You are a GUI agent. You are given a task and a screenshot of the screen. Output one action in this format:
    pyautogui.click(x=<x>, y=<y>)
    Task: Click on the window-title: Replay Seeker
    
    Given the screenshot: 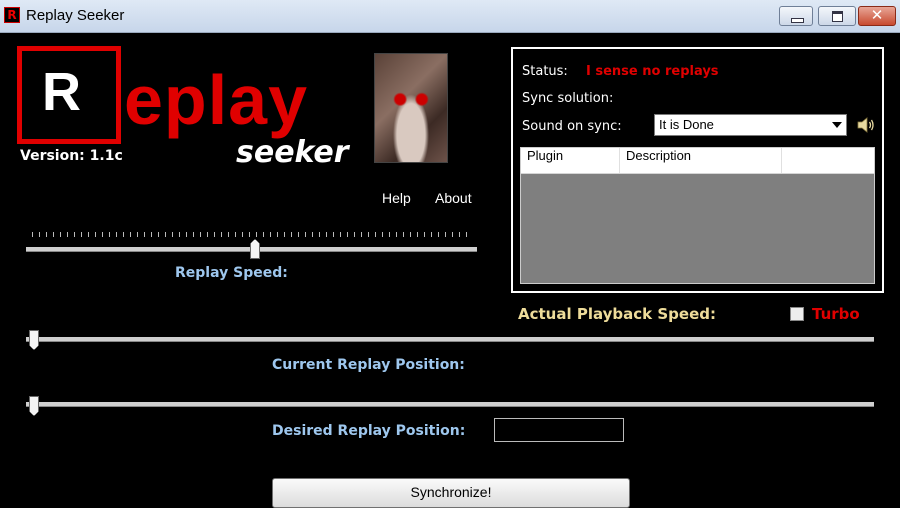 What is the action you would take?
    pyautogui.click(x=75, y=15)
    